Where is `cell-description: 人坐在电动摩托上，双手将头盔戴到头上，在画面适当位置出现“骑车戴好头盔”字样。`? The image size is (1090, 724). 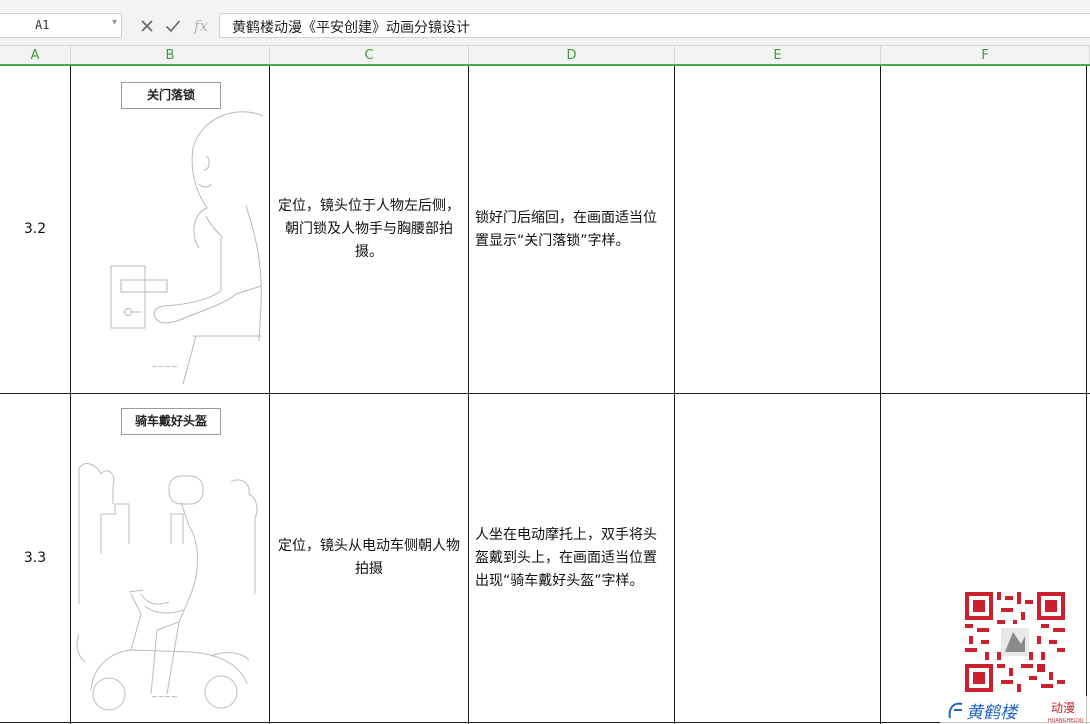
cell-description: 人坐在电动摩托上，双手将头盔戴到头上，在画面适当位置出现“骑车戴好头盔”字样。 is located at coordinates (571, 558).